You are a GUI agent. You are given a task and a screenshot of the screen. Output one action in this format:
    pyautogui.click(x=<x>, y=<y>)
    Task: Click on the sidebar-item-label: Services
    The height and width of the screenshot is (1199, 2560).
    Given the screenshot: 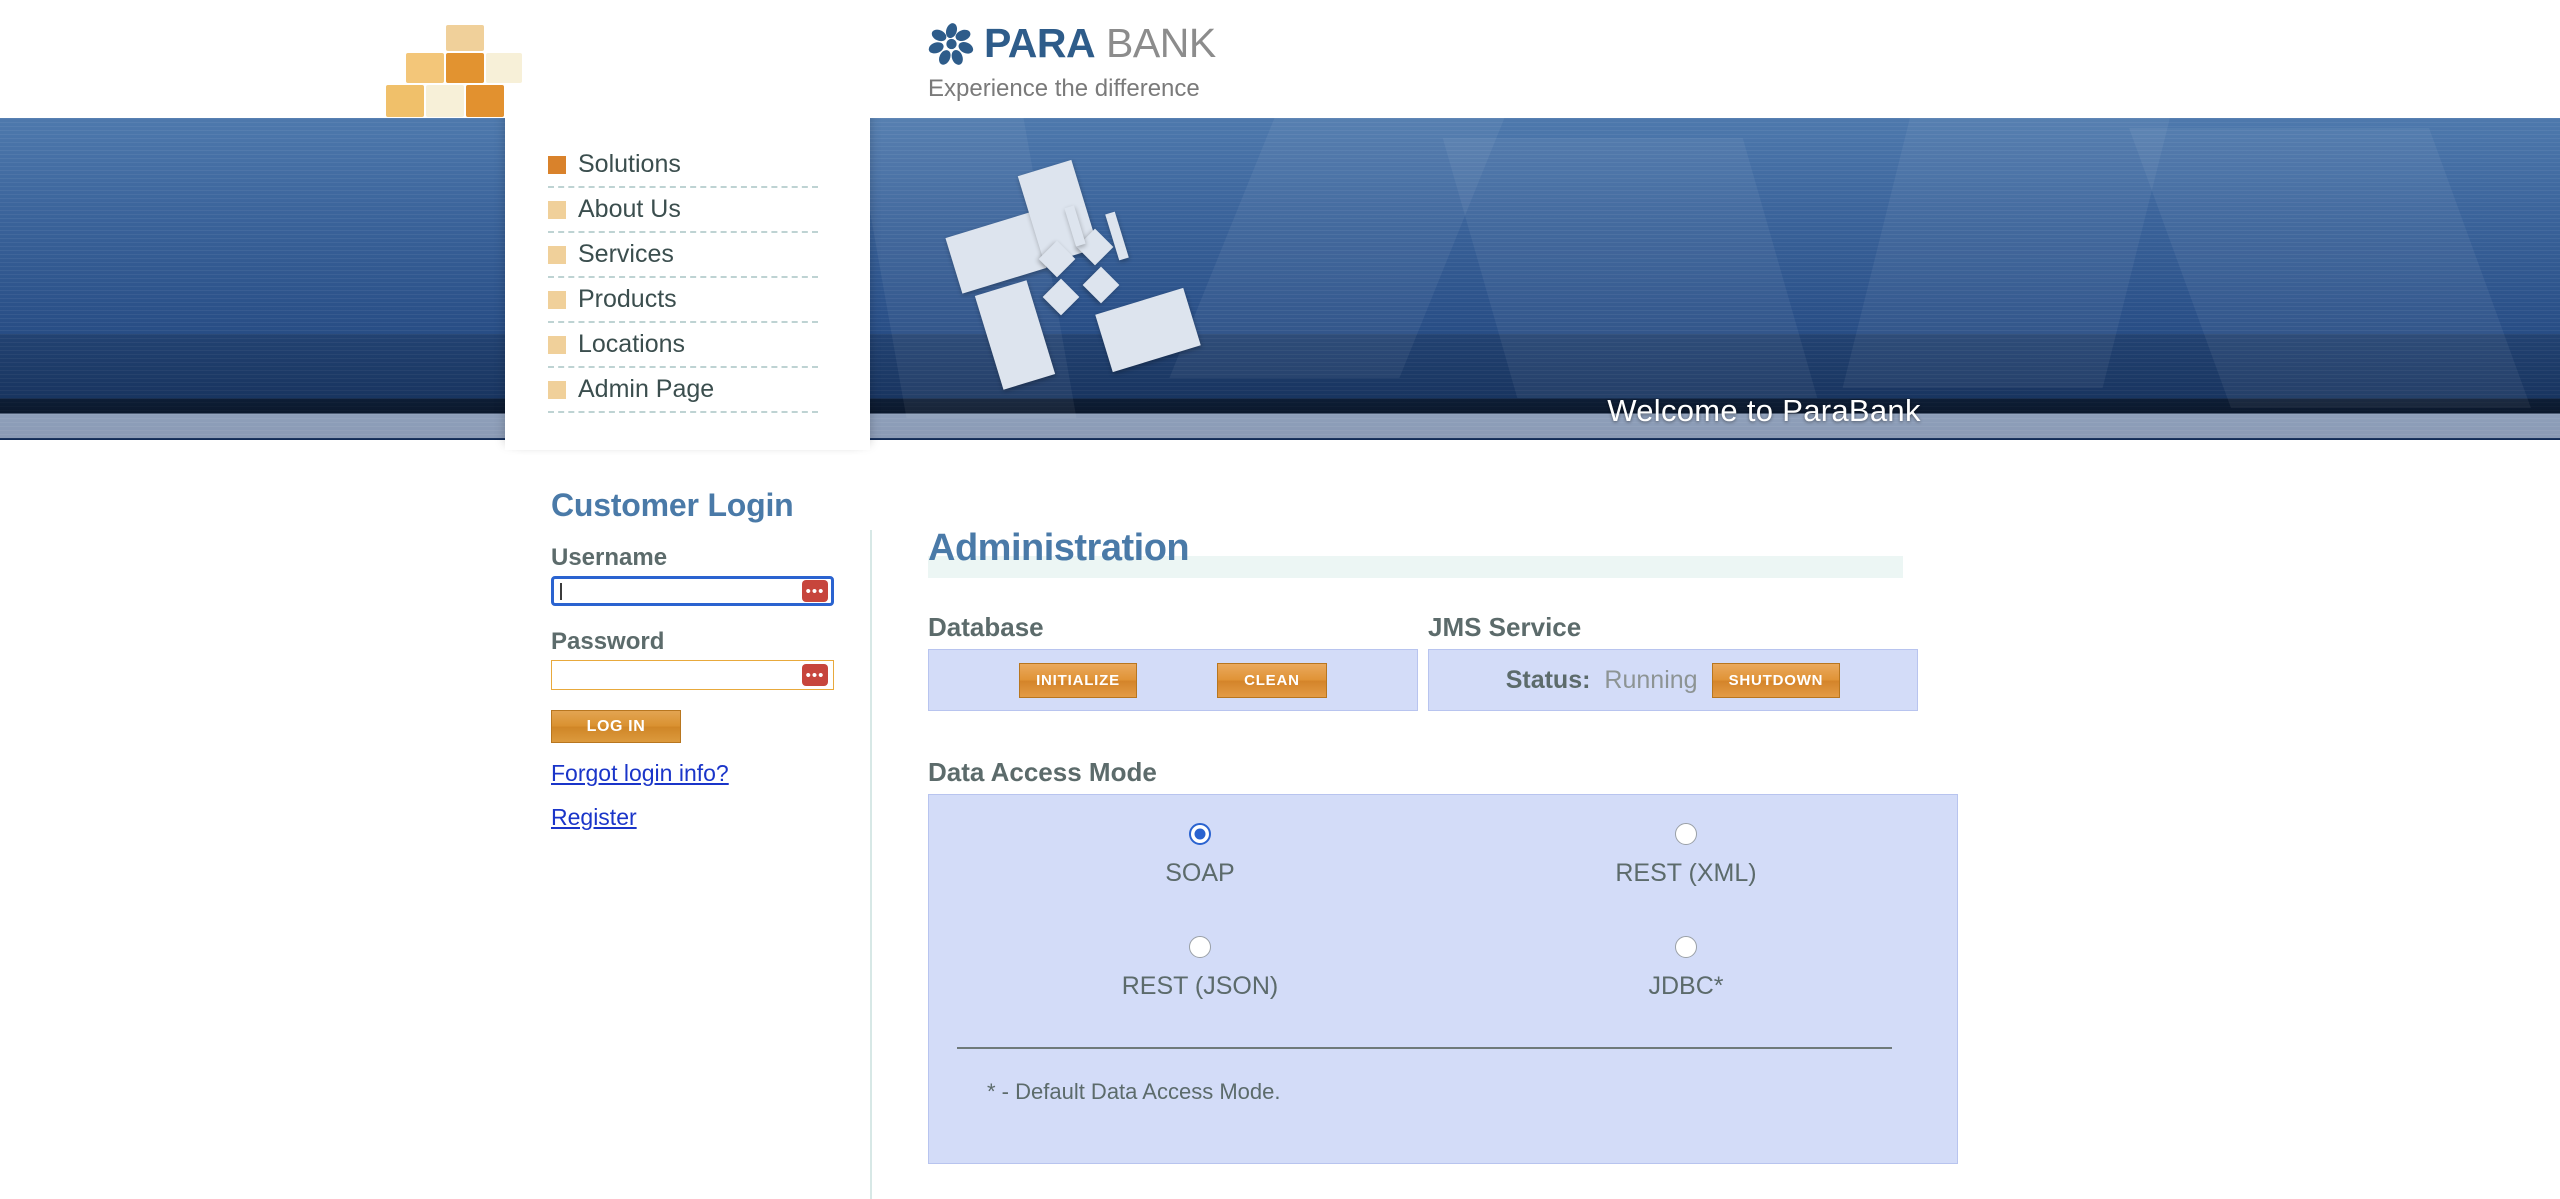 What is the action you would take?
    pyautogui.click(x=626, y=254)
    